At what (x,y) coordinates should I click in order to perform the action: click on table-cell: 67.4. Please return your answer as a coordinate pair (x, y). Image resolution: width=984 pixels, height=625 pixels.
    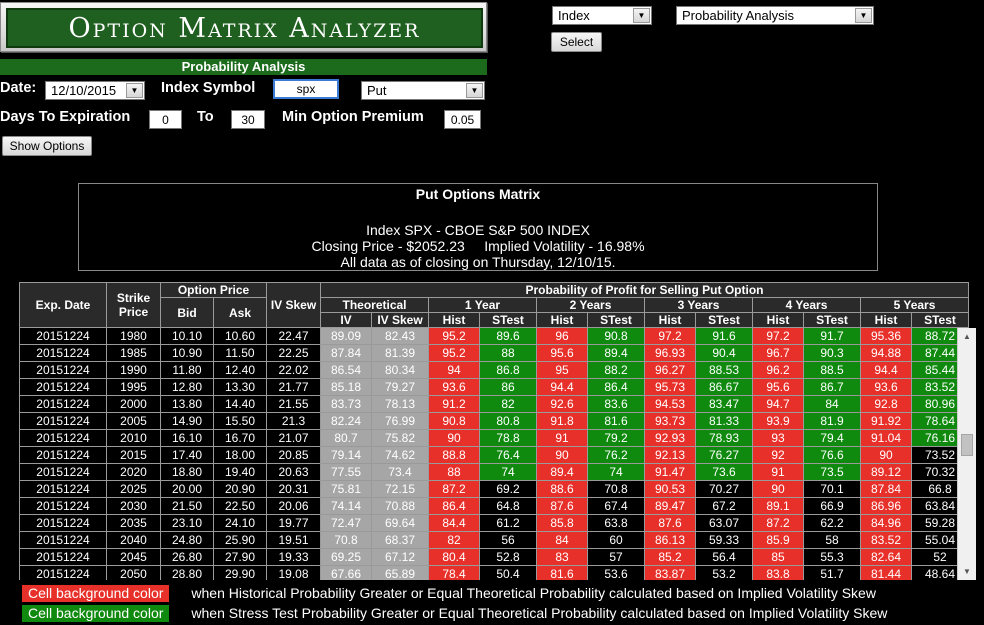
    Looking at the image, I should click on (616, 506).